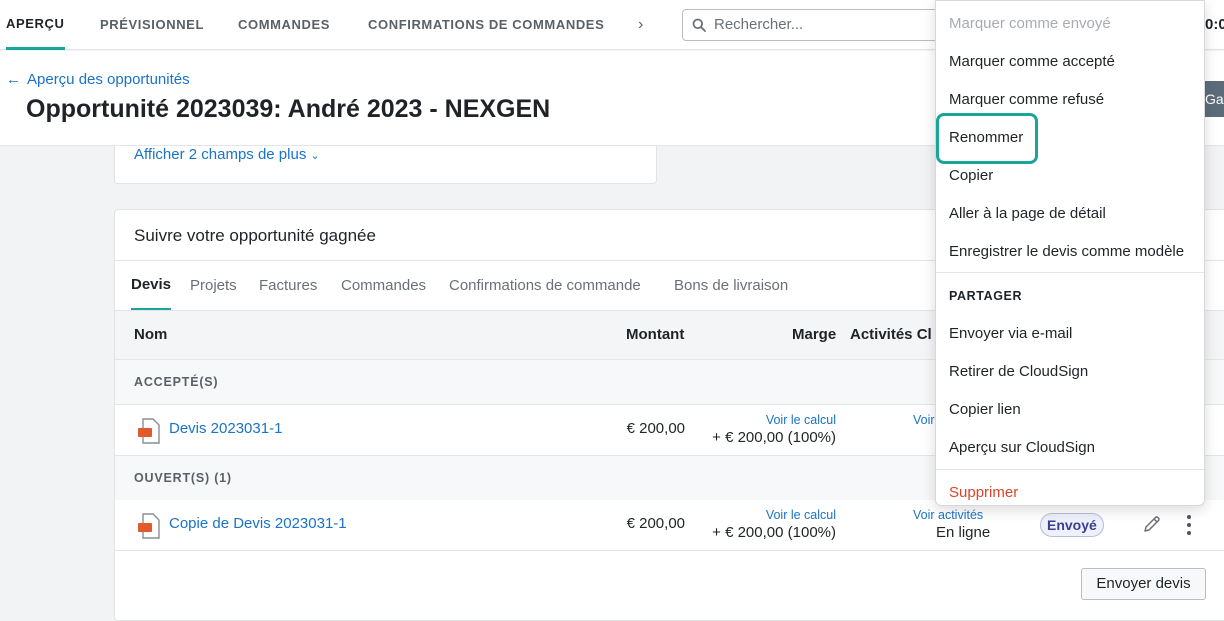 The height and width of the screenshot is (621, 1224). Describe the element at coordinates (1022, 447) in the screenshot. I see `menu-item-preview-cloudsign: Aperçu sur CloudSign` at that location.